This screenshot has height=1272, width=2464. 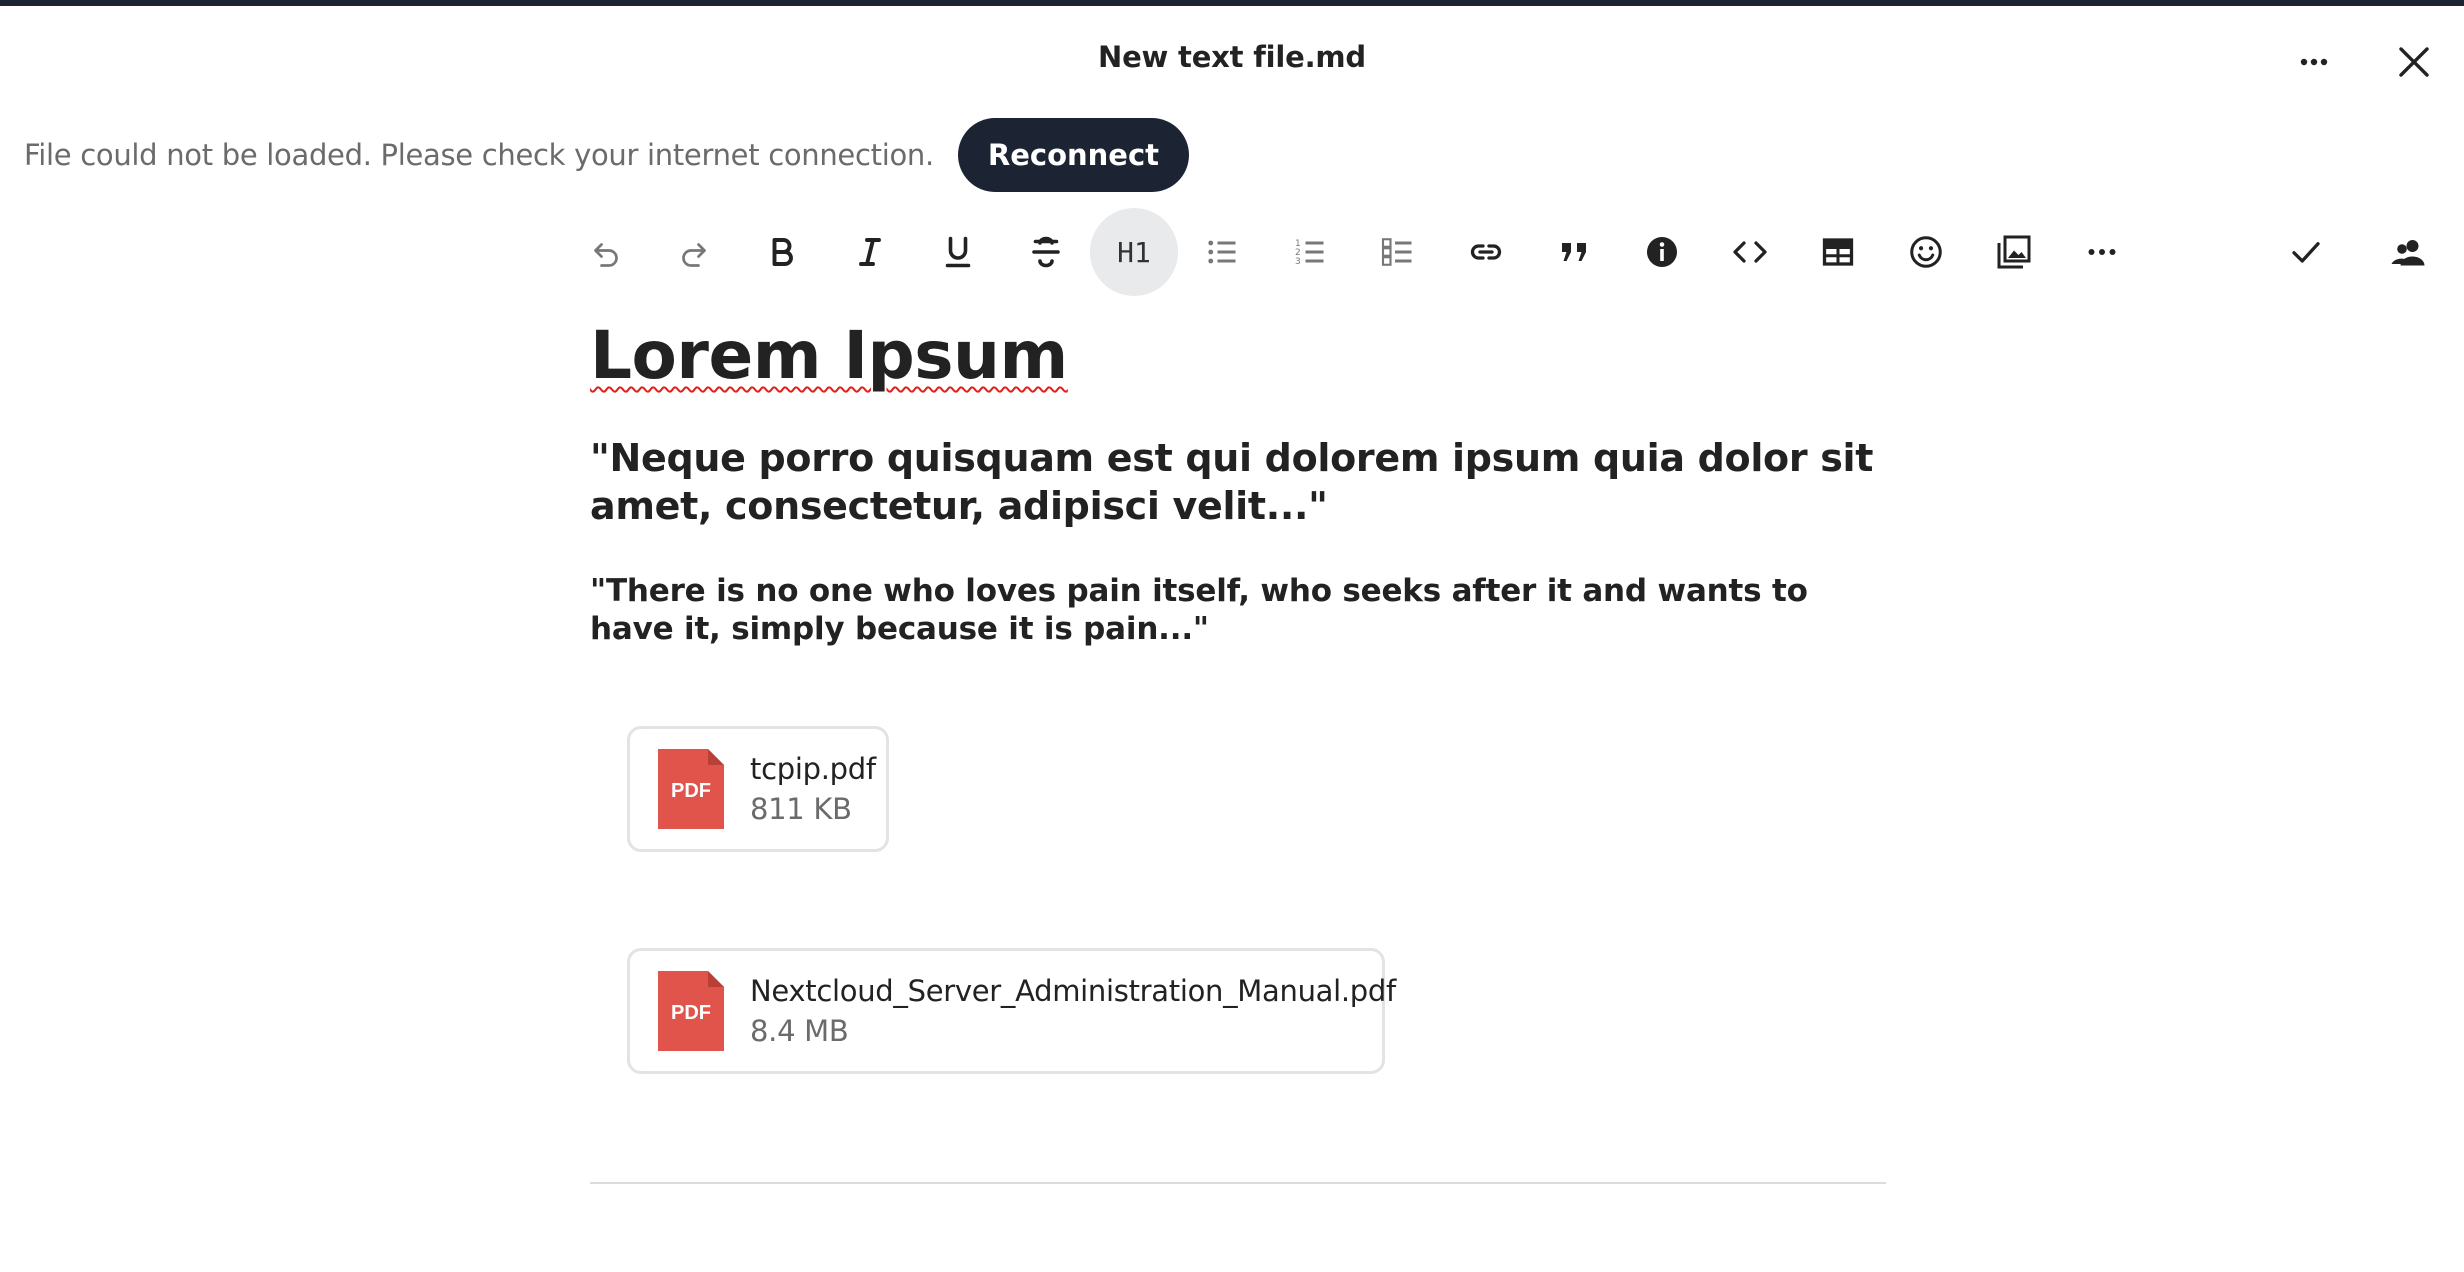 I want to click on attachment-card: PDF tcpip.pdf 811 KB, so click(x=758, y=789).